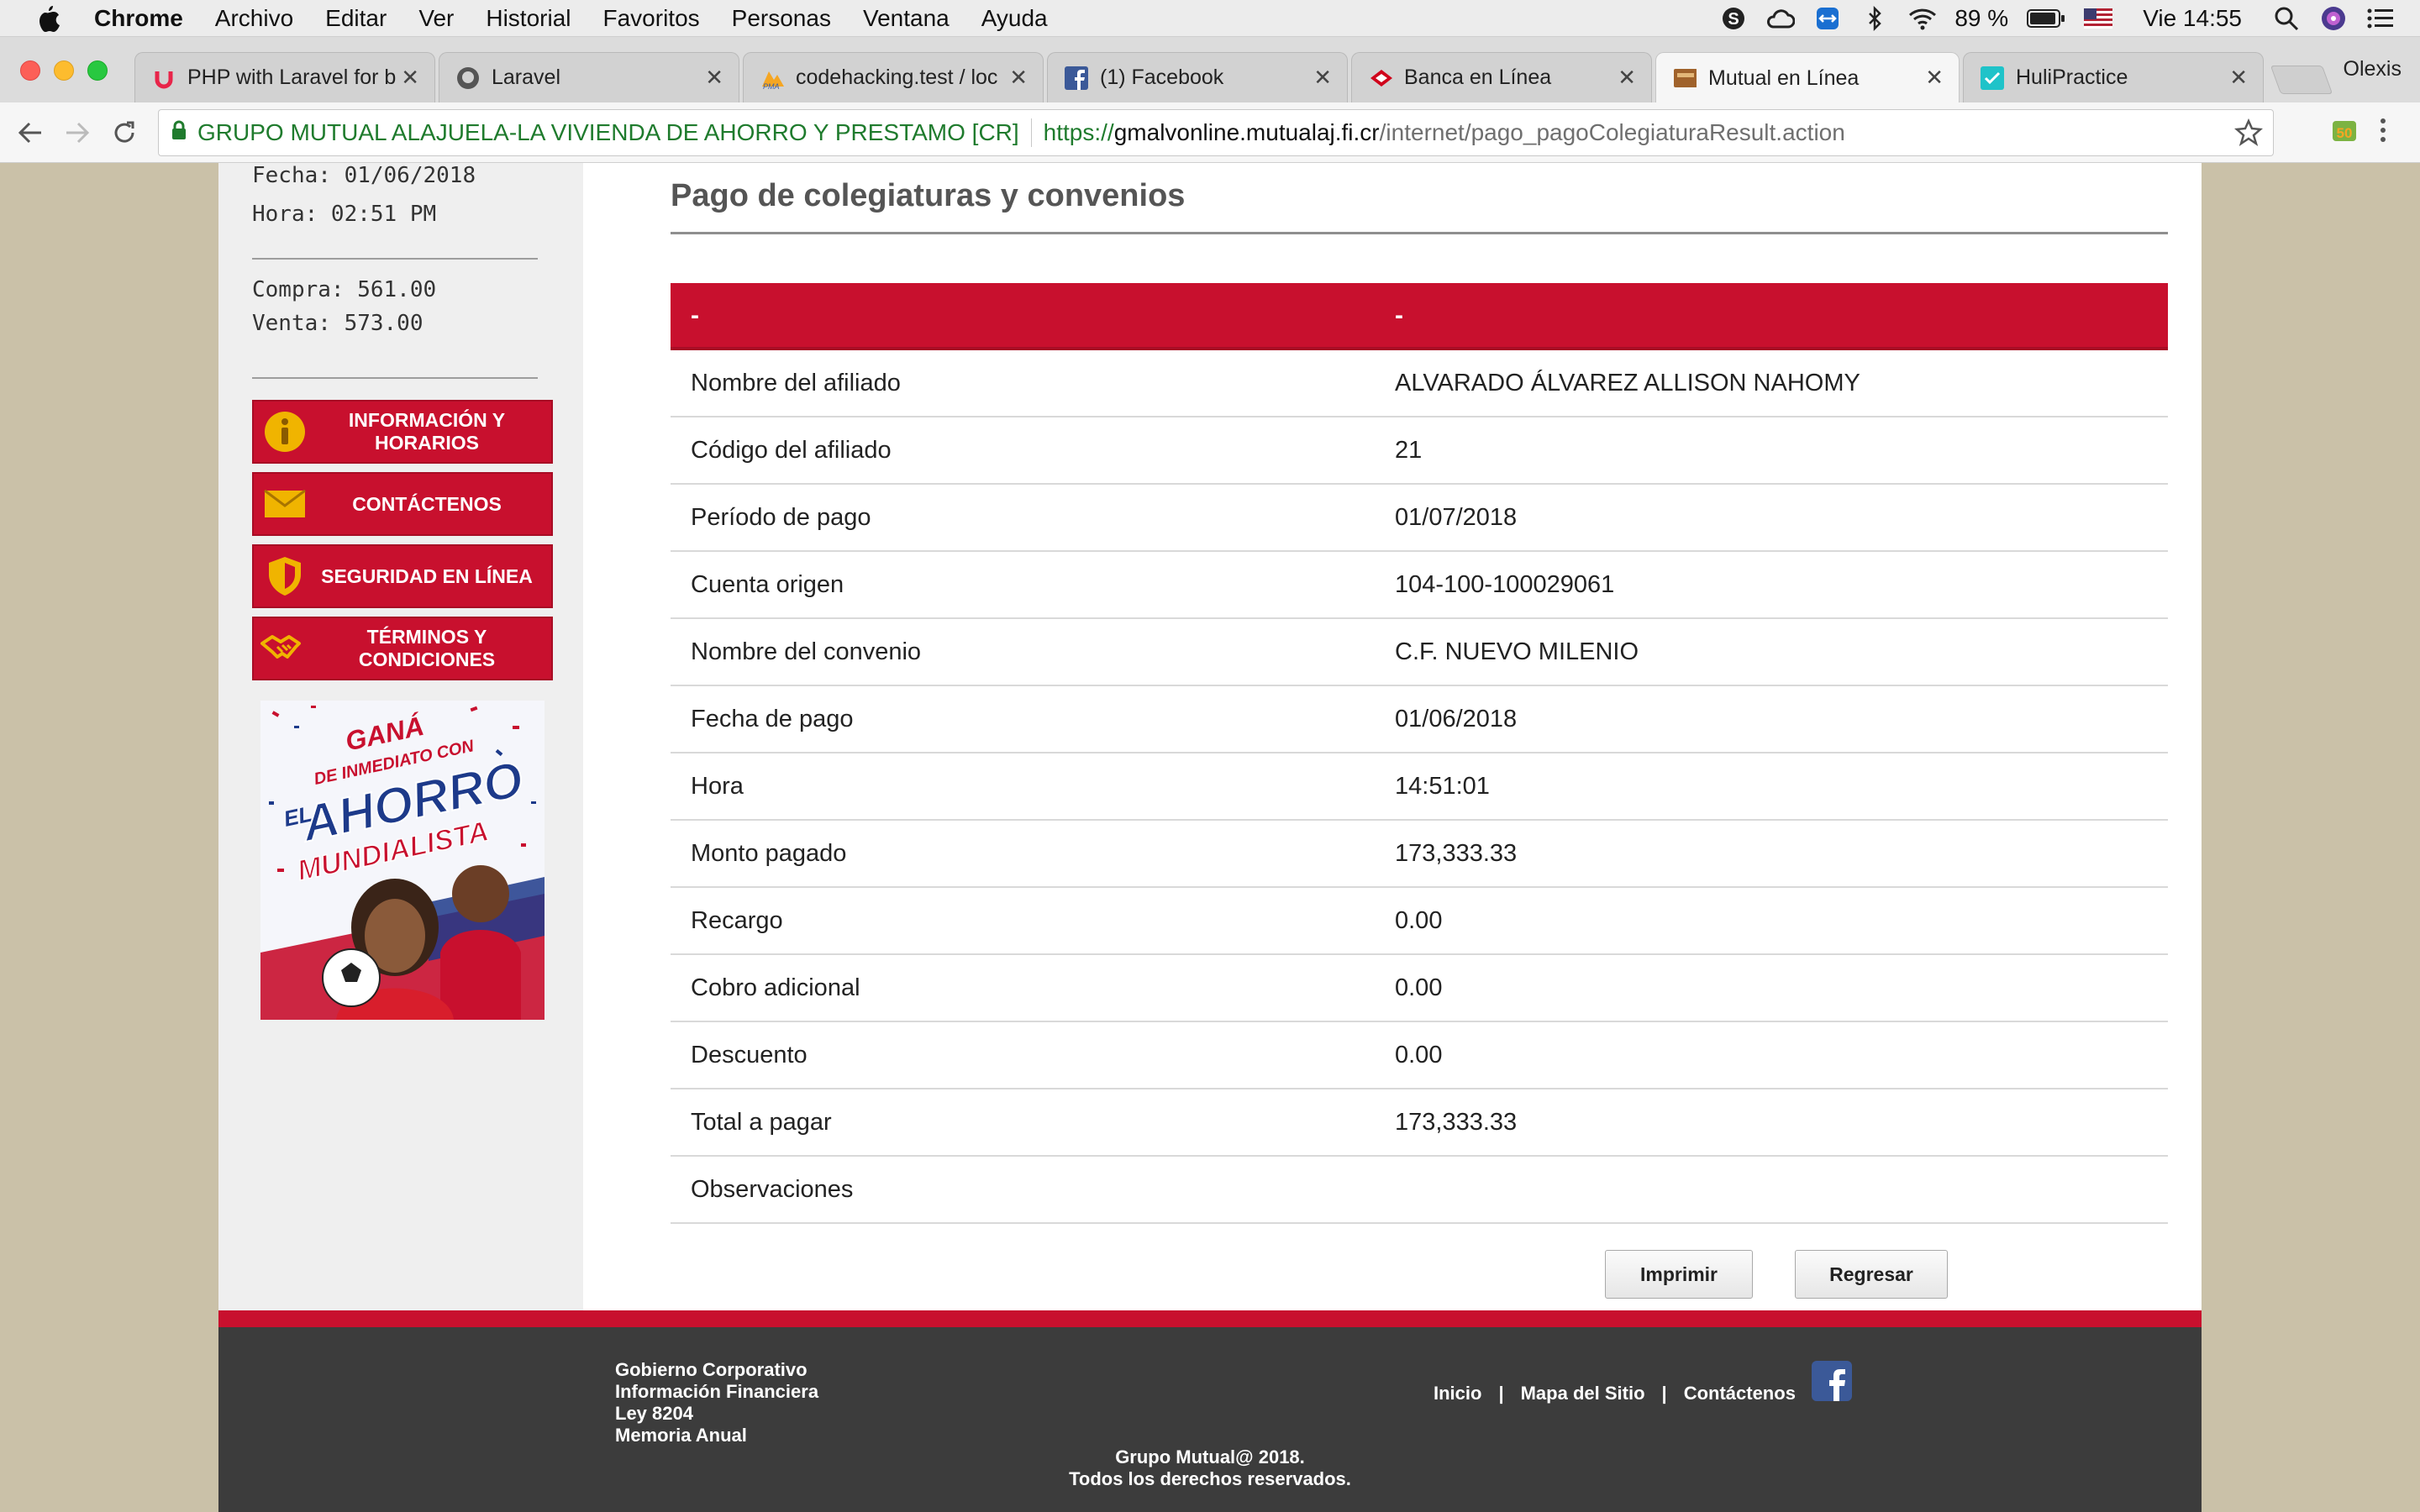 This screenshot has height=1512, width=2420. I want to click on handshake-icon, so click(285, 648).